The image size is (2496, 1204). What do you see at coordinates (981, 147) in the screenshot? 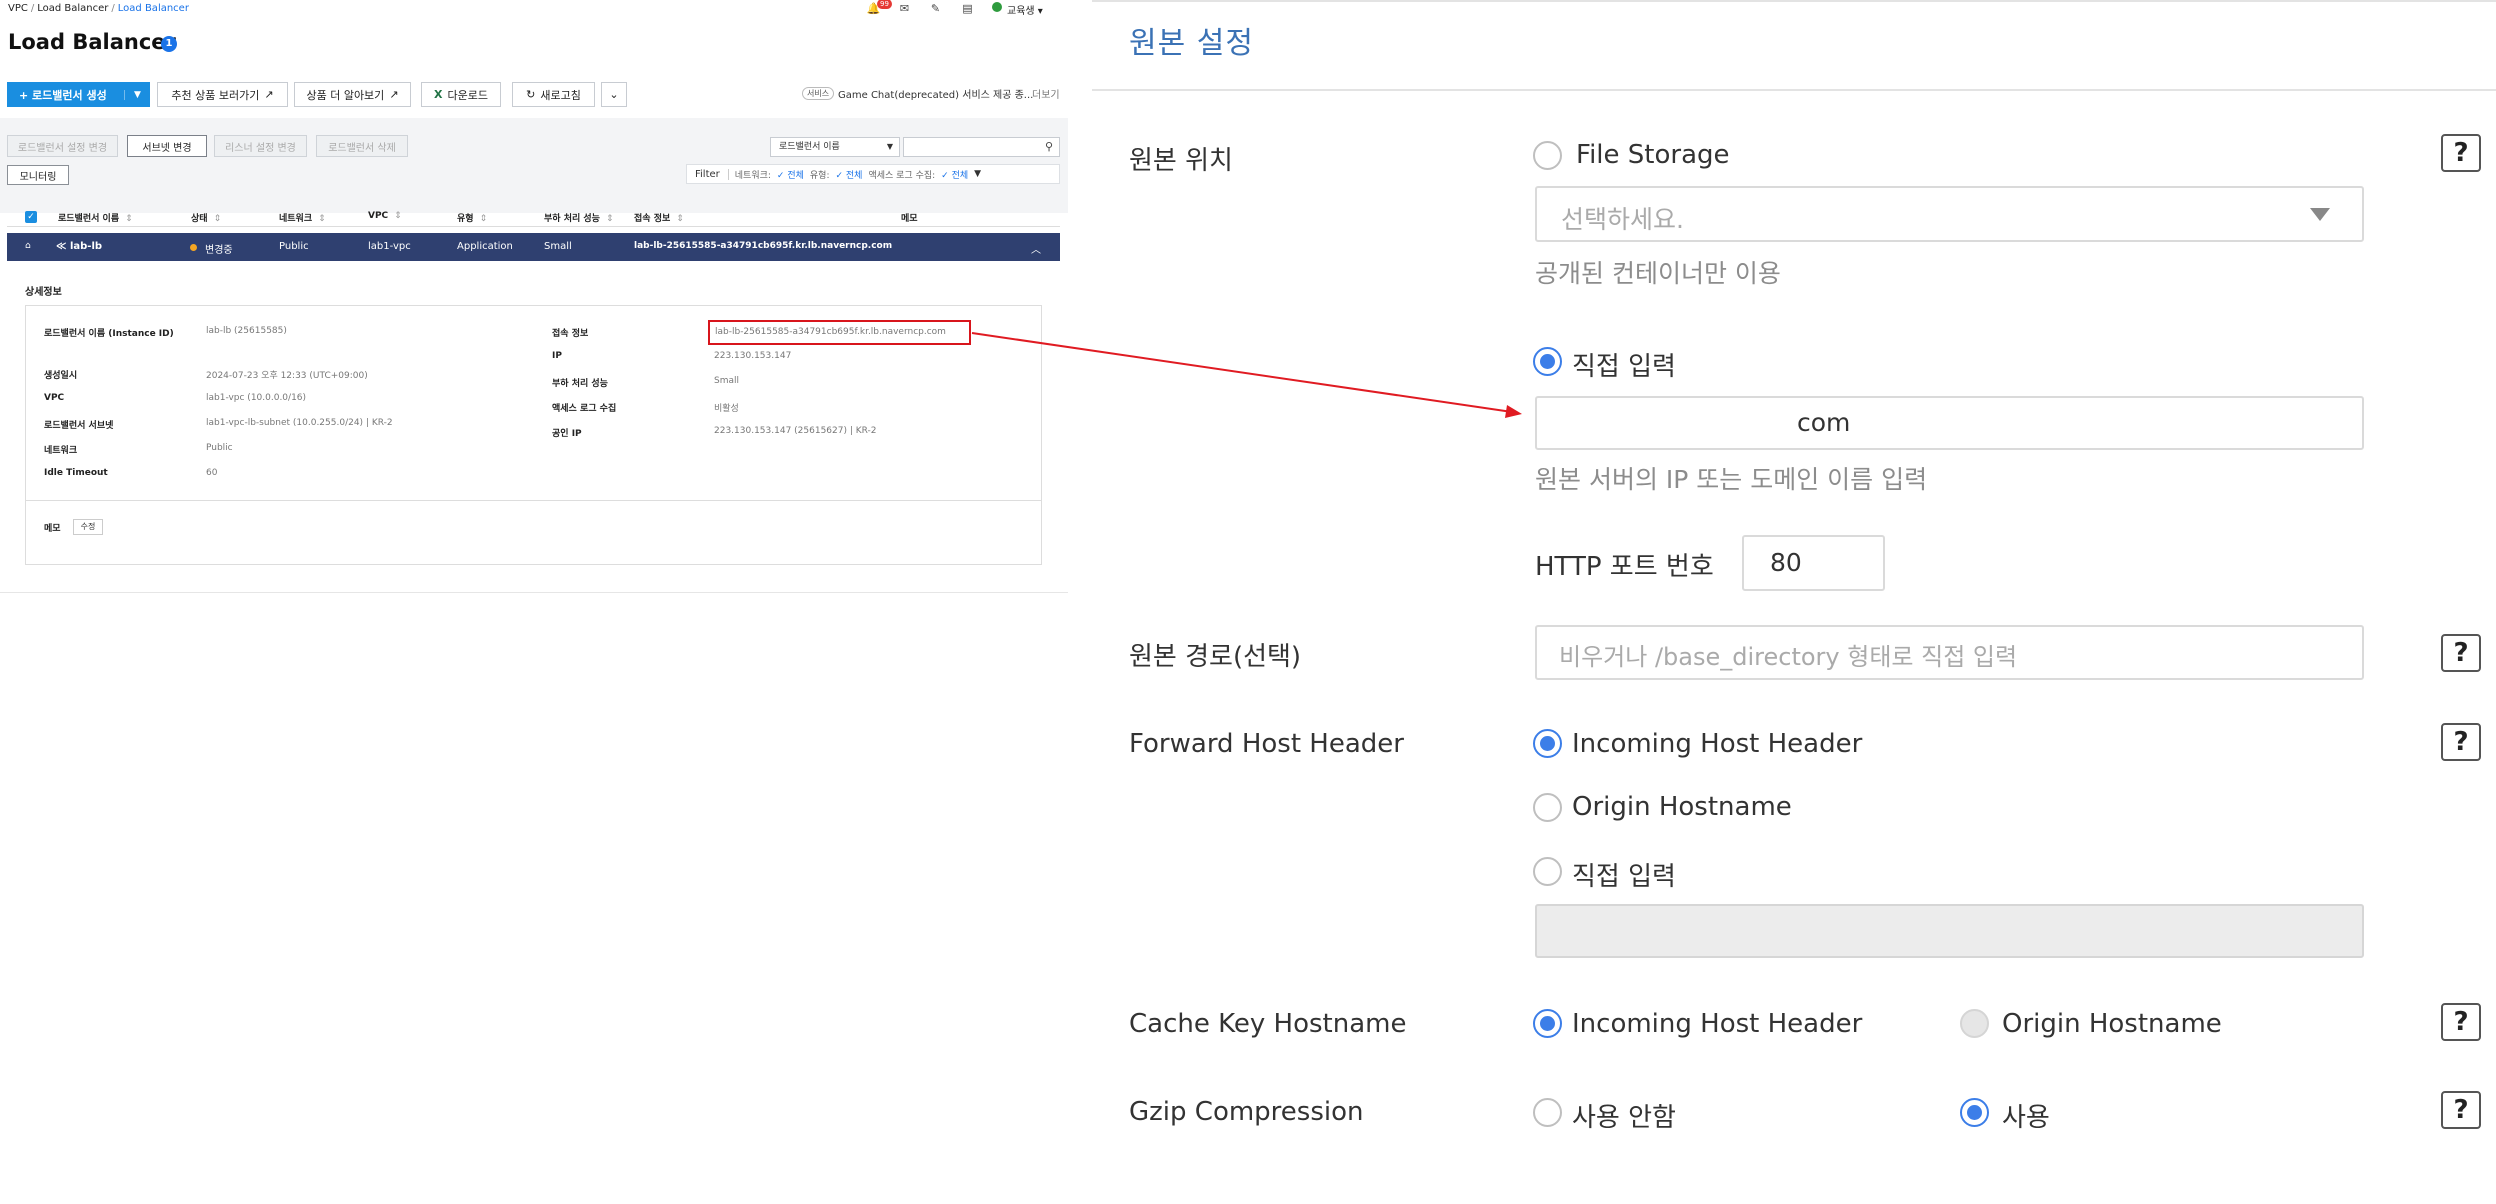
I see `search-input: ⚲` at bounding box center [981, 147].